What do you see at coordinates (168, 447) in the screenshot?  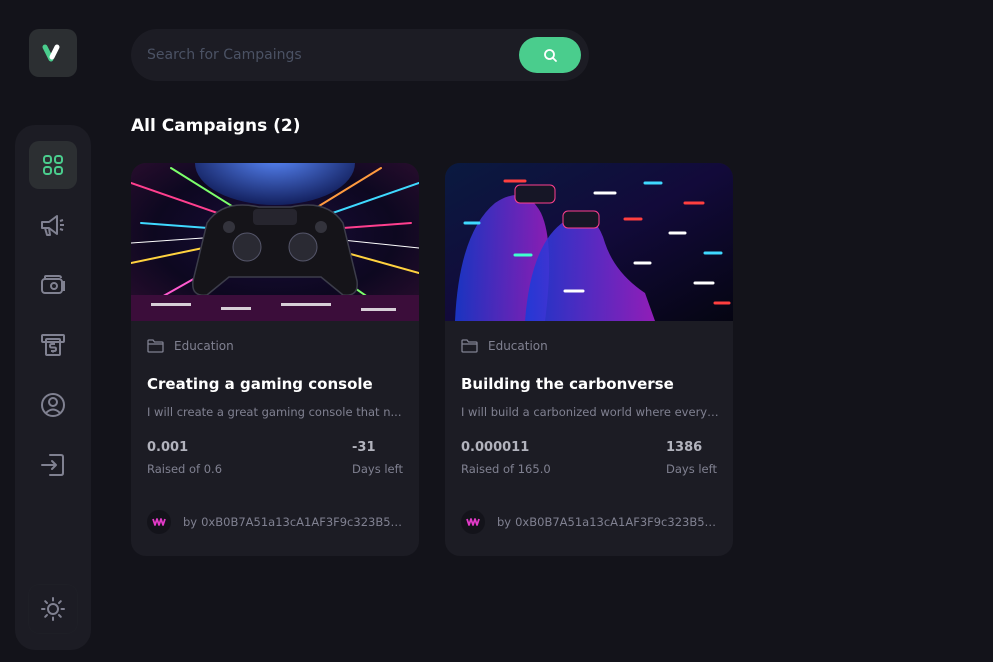 I see `raised-value: 0.001` at bounding box center [168, 447].